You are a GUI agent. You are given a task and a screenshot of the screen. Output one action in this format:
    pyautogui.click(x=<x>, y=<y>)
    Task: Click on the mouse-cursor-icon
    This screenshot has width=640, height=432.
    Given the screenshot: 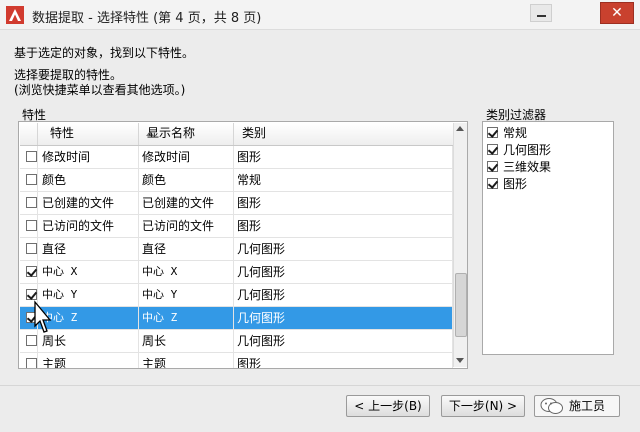 What is the action you would take?
    pyautogui.click(x=43, y=316)
    